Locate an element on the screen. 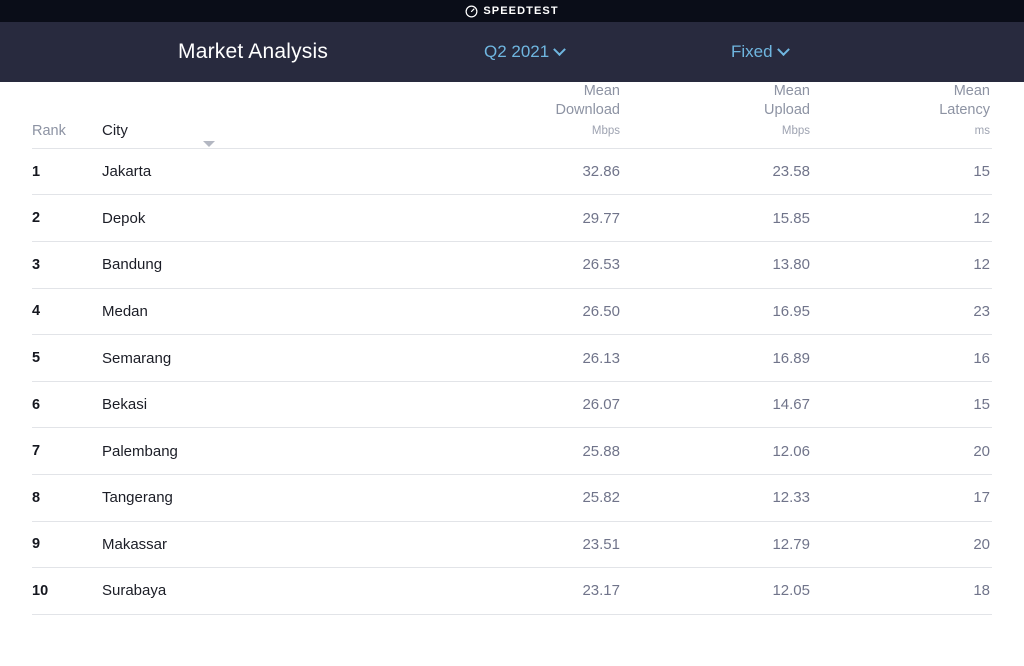 The height and width of the screenshot is (666, 1024). cell-city: Surabaya is located at coordinates (257, 591).